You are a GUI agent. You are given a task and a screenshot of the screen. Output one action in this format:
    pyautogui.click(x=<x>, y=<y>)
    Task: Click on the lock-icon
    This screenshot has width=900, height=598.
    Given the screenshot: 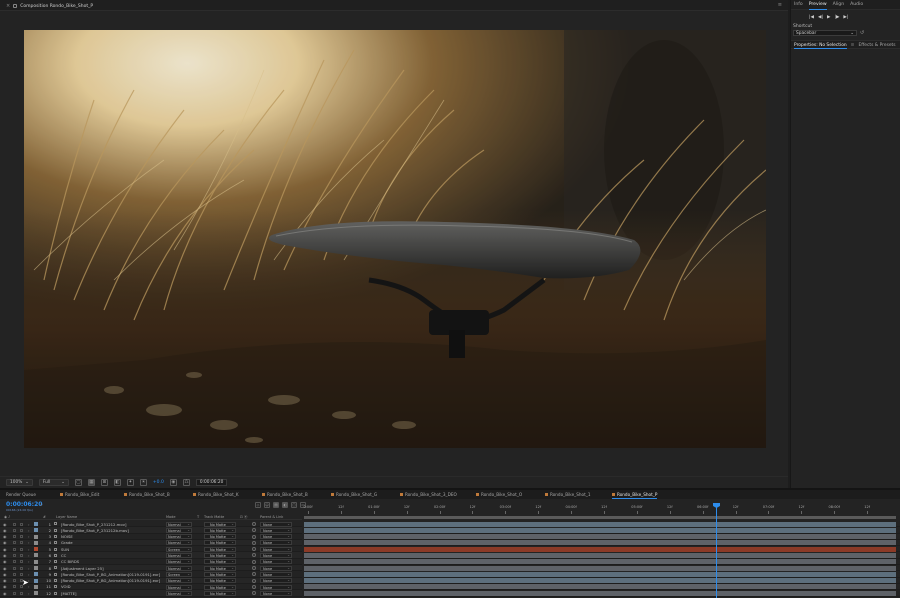 What is the action you would take?
    pyautogui.click(x=15, y=6)
    